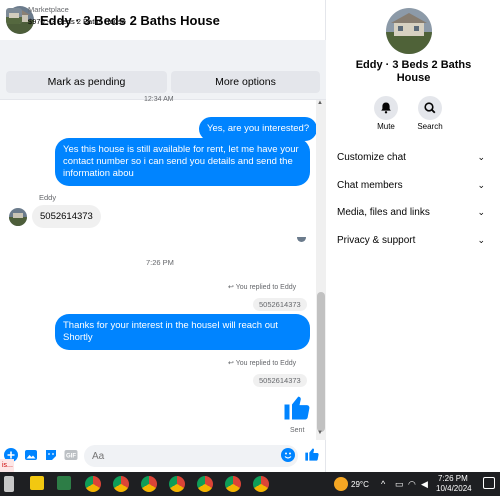 The image size is (500, 496). What do you see at coordinates (37, 483) in the screenshot?
I see `file-explorer-icon` at bounding box center [37, 483].